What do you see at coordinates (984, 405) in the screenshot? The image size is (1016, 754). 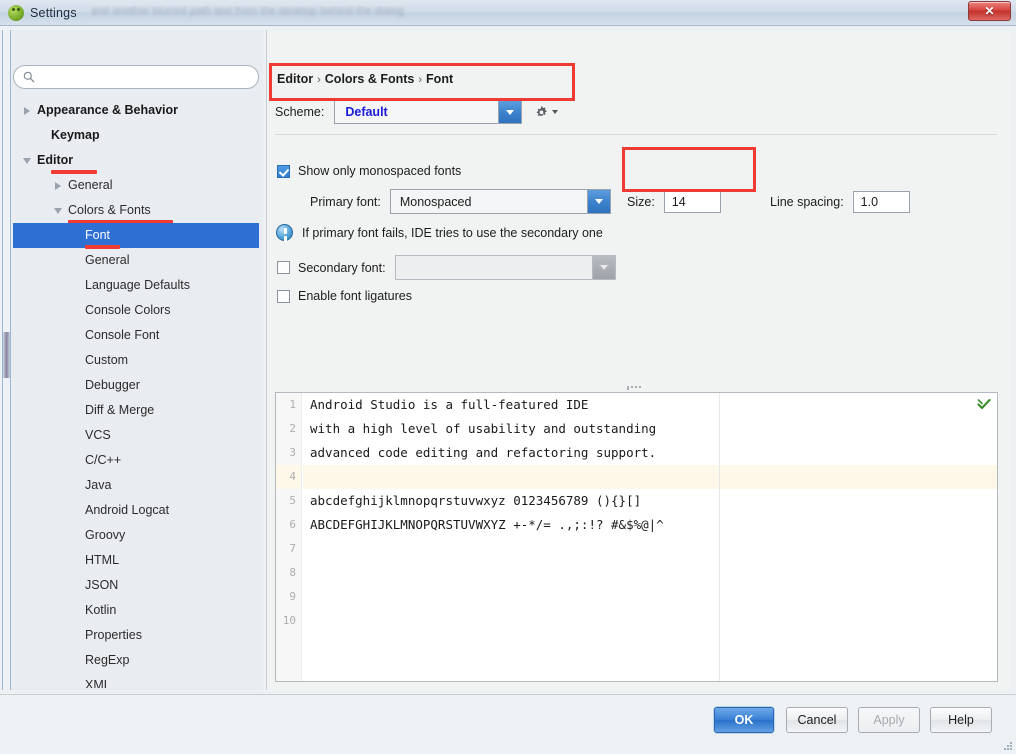 I see `green-check-icon` at bounding box center [984, 405].